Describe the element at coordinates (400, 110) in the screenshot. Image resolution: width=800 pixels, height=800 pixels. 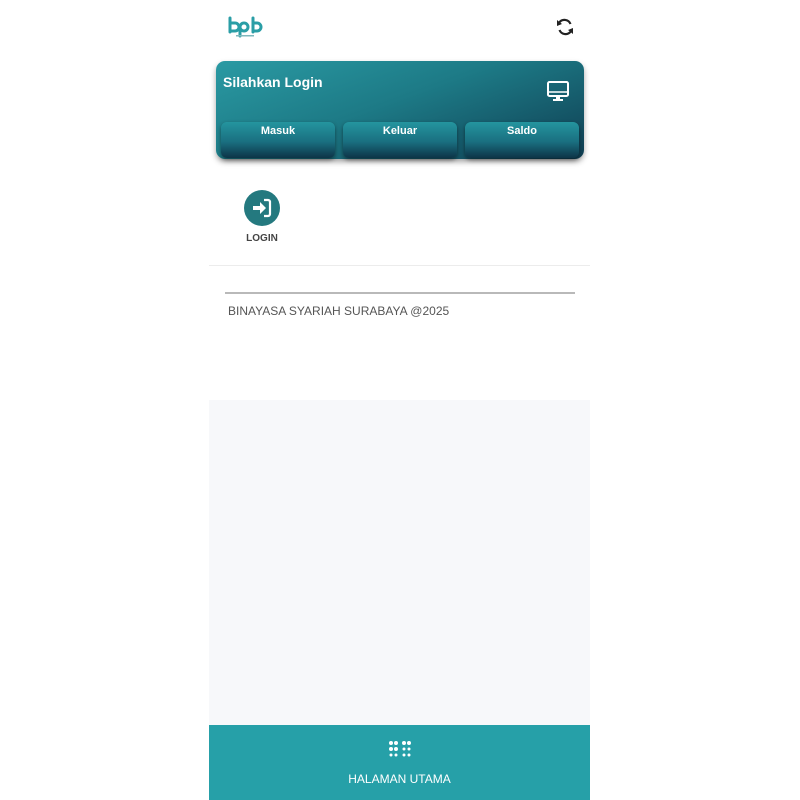
I see `login-card: Silahkan Login Masuk Keluar Saldo` at that location.